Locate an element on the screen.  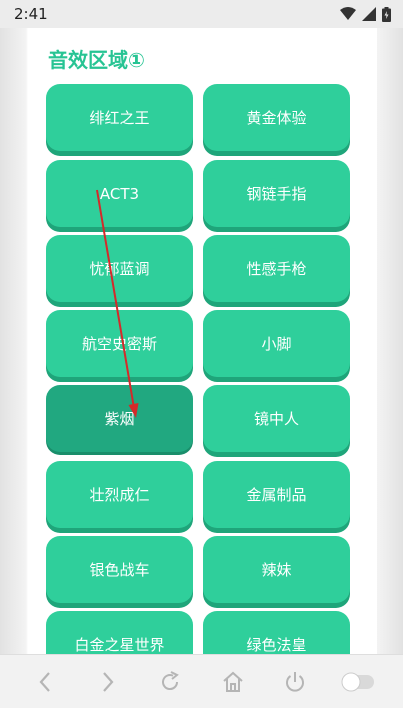
power-button is located at coordinates (295, 682).